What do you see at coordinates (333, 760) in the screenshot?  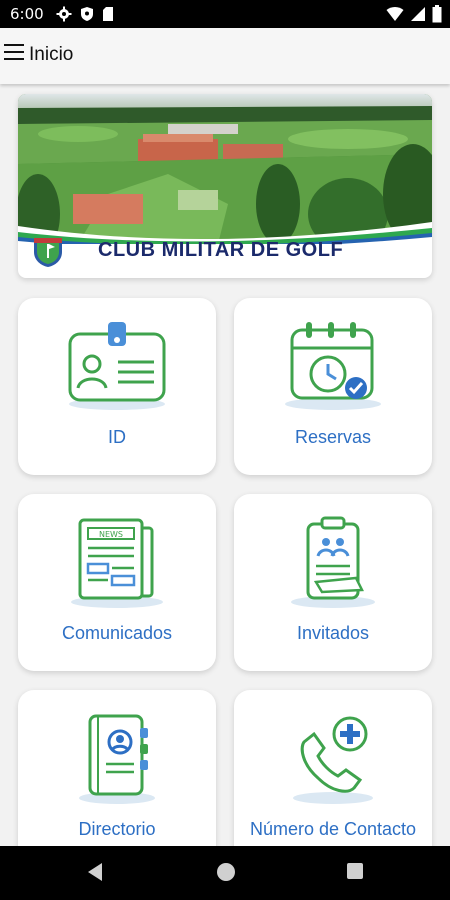 I see `phone-plus-icon` at bounding box center [333, 760].